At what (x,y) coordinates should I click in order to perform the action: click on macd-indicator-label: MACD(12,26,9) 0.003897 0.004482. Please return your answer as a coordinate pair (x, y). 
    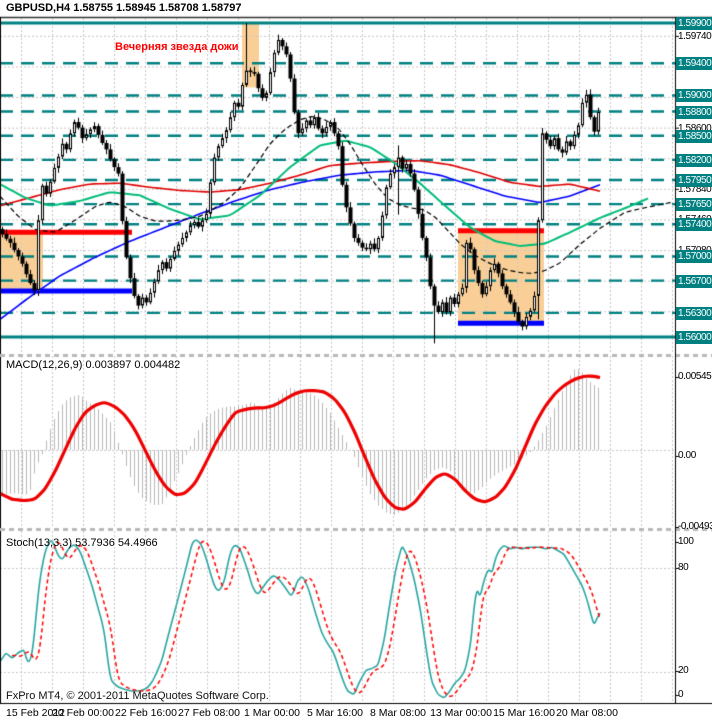
    Looking at the image, I should click on (93, 365).